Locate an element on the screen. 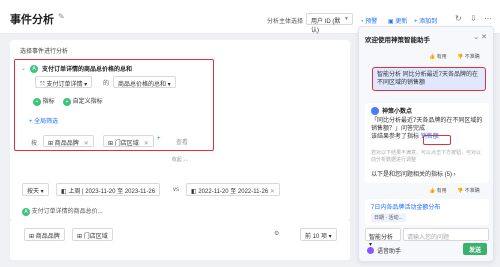 The height and width of the screenshot is (267, 500). suggestion-title: 7日内各品牌活动金额分布 is located at coordinates (406, 208).